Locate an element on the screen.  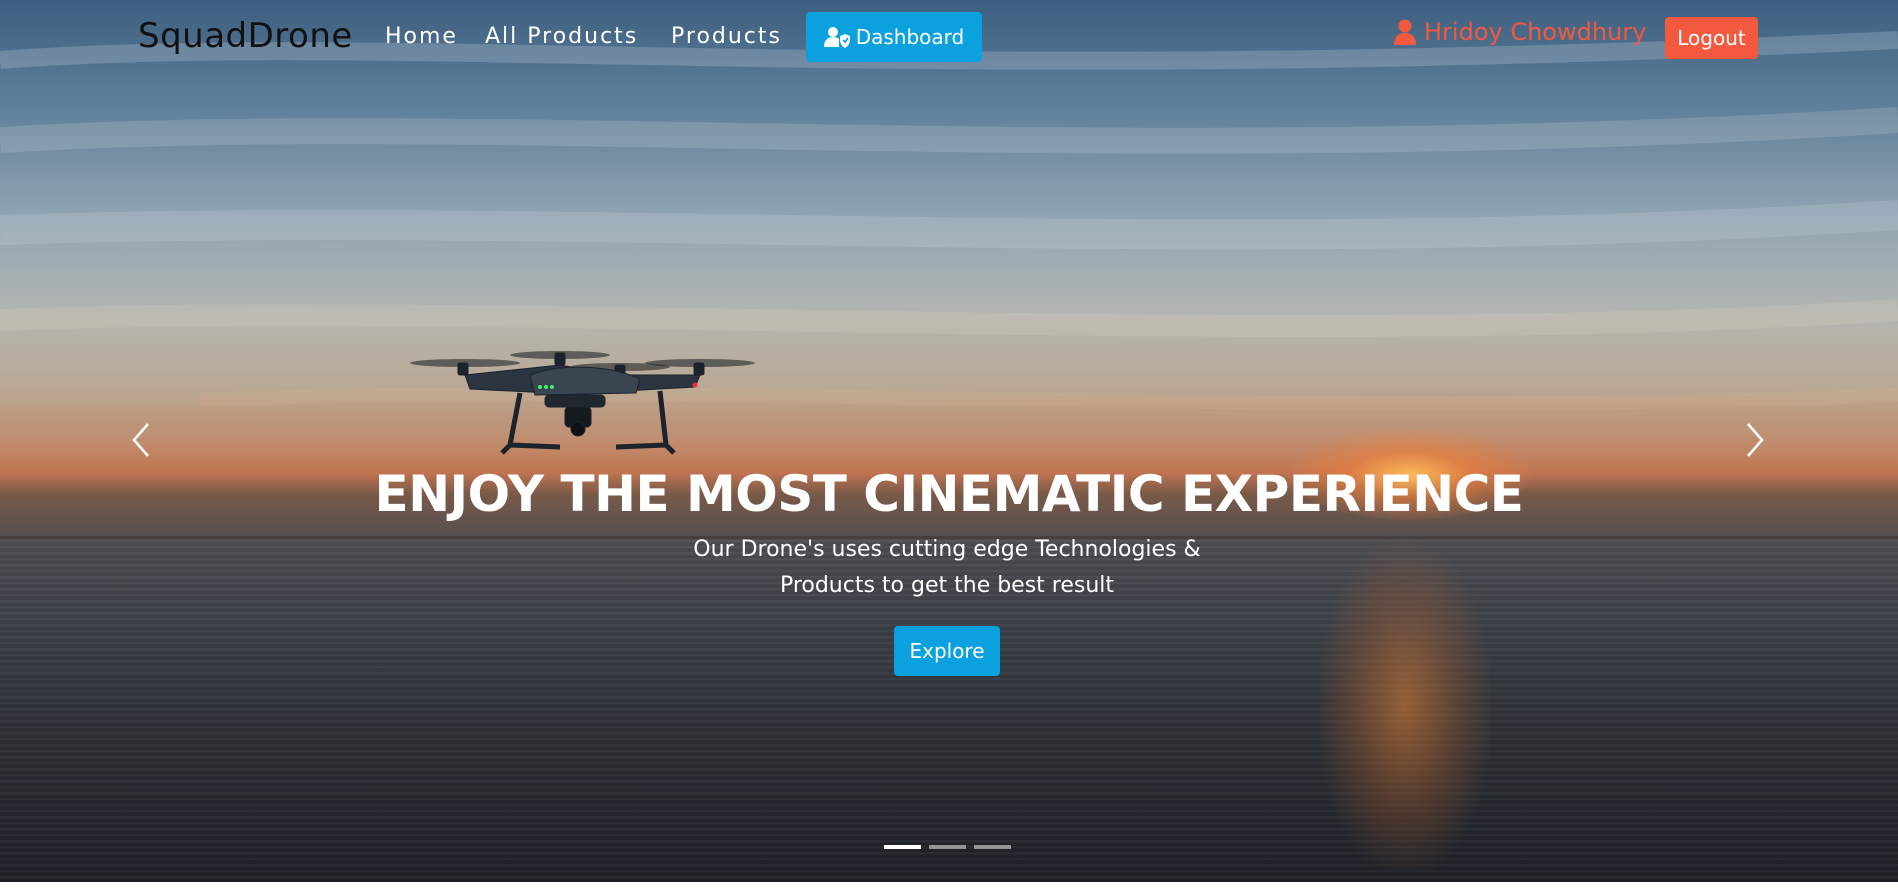
sun-reflection is located at coordinates (1405, 705).